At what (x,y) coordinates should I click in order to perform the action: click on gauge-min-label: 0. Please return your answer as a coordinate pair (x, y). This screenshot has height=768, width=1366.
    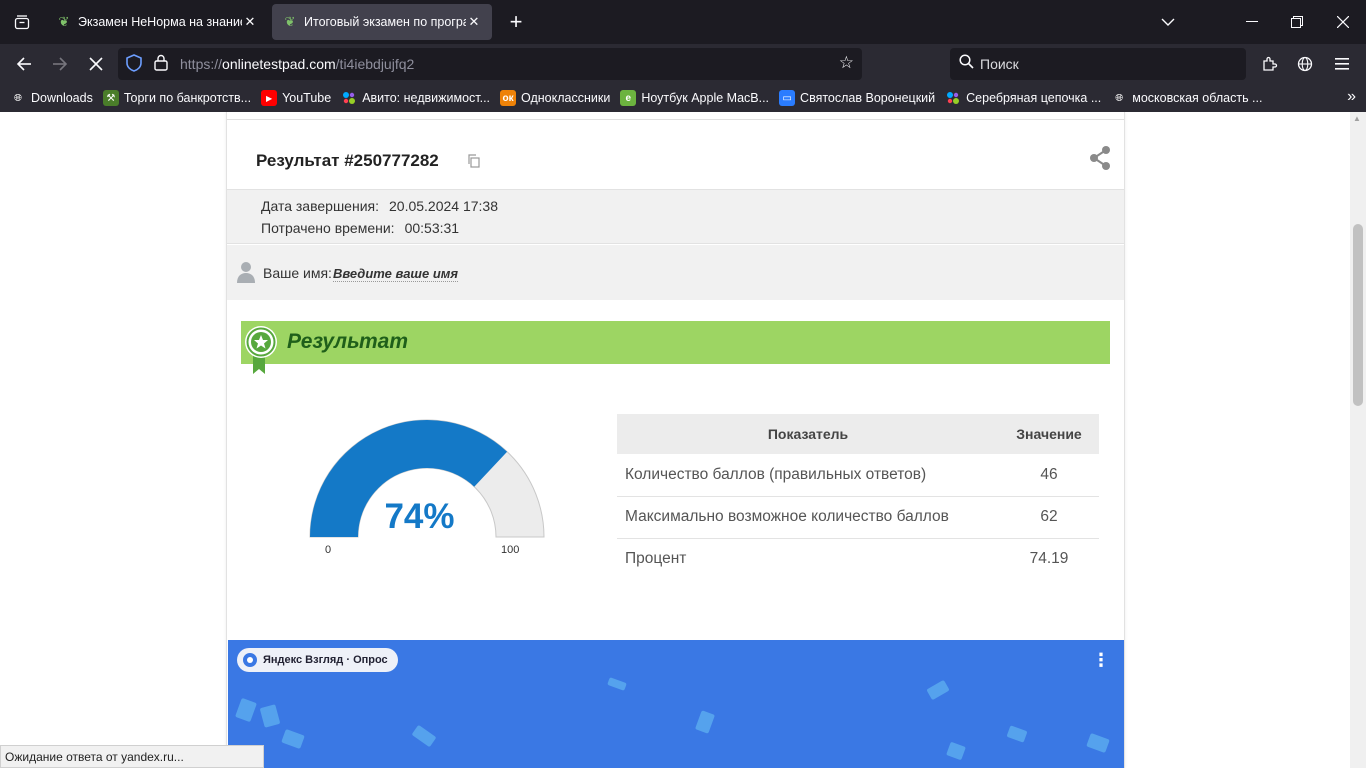
    Looking at the image, I should click on (328, 550).